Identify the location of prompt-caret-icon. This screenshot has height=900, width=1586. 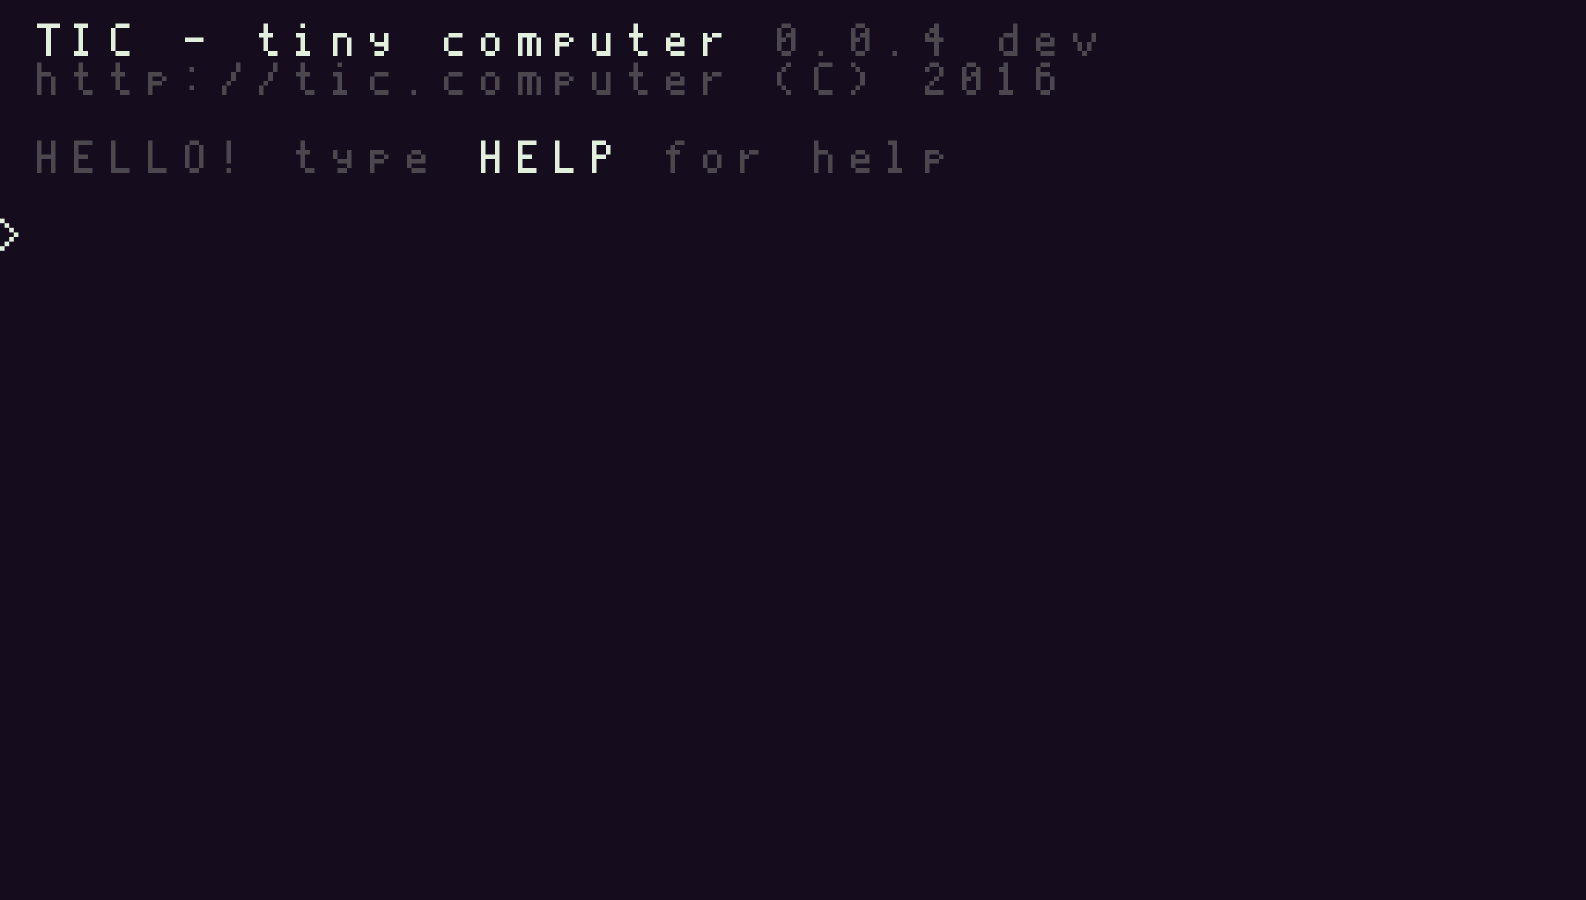
(37, 238).